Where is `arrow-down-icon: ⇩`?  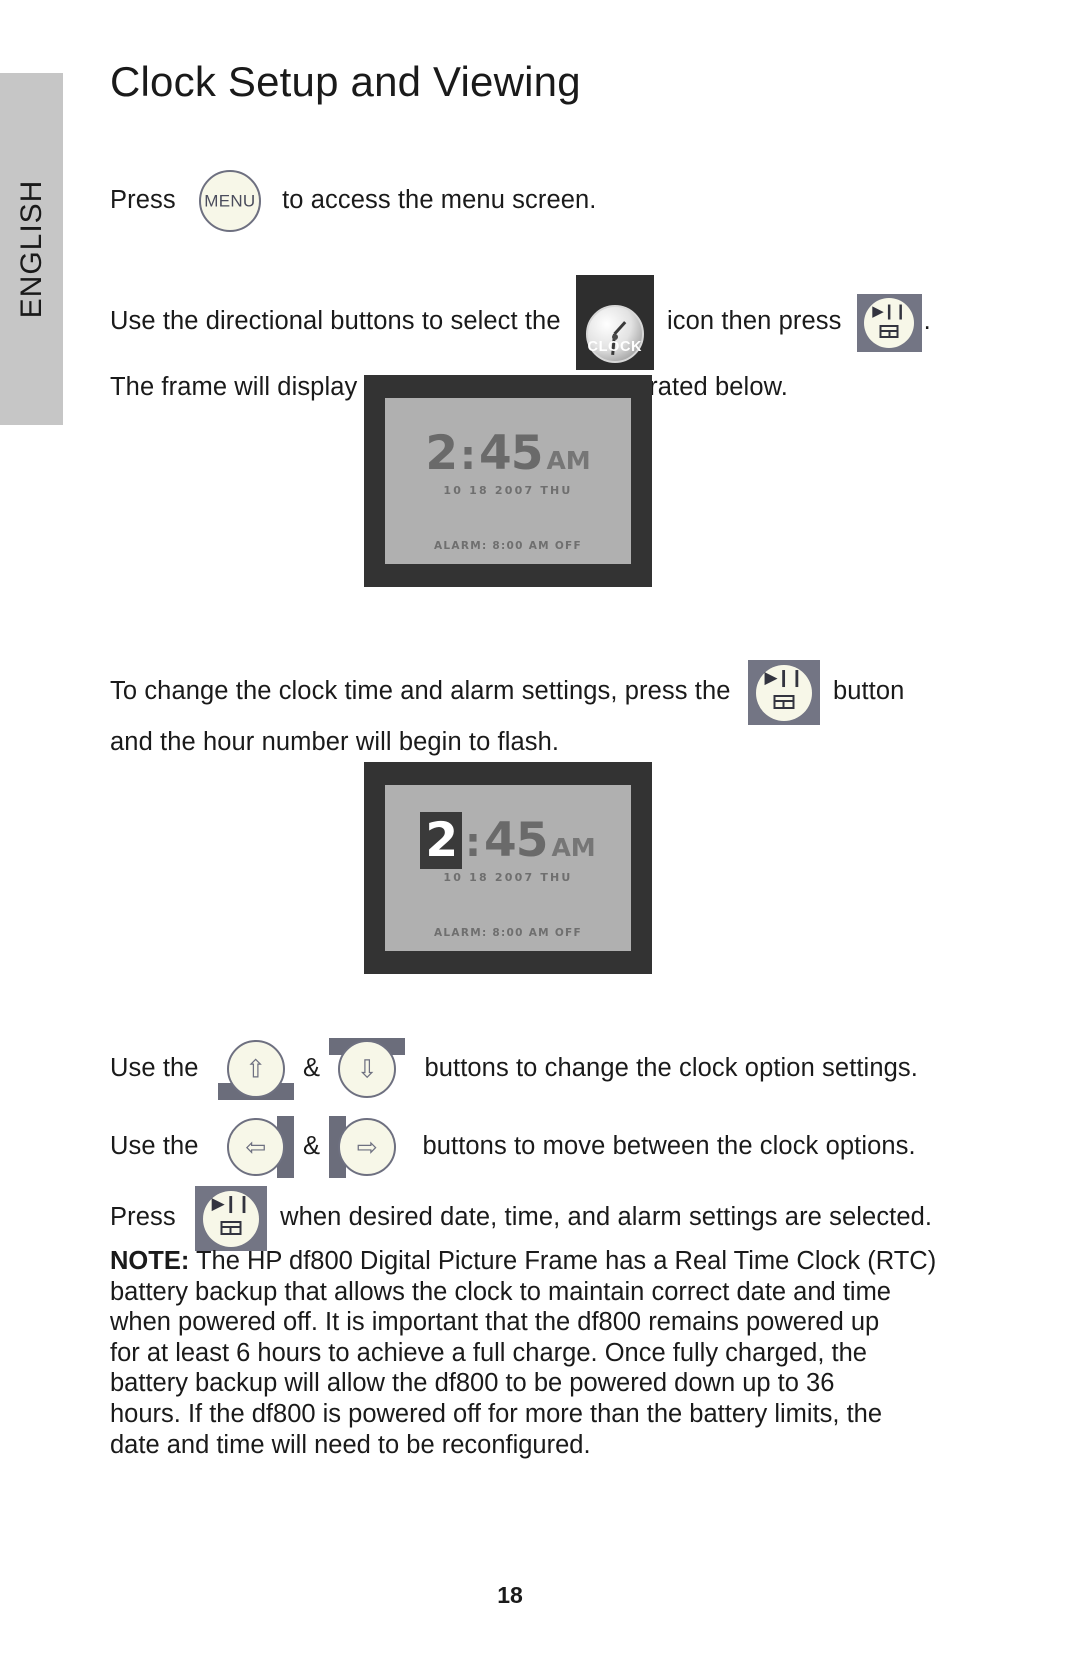 arrow-down-icon: ⇩ is located at coordinates (367, 1069).